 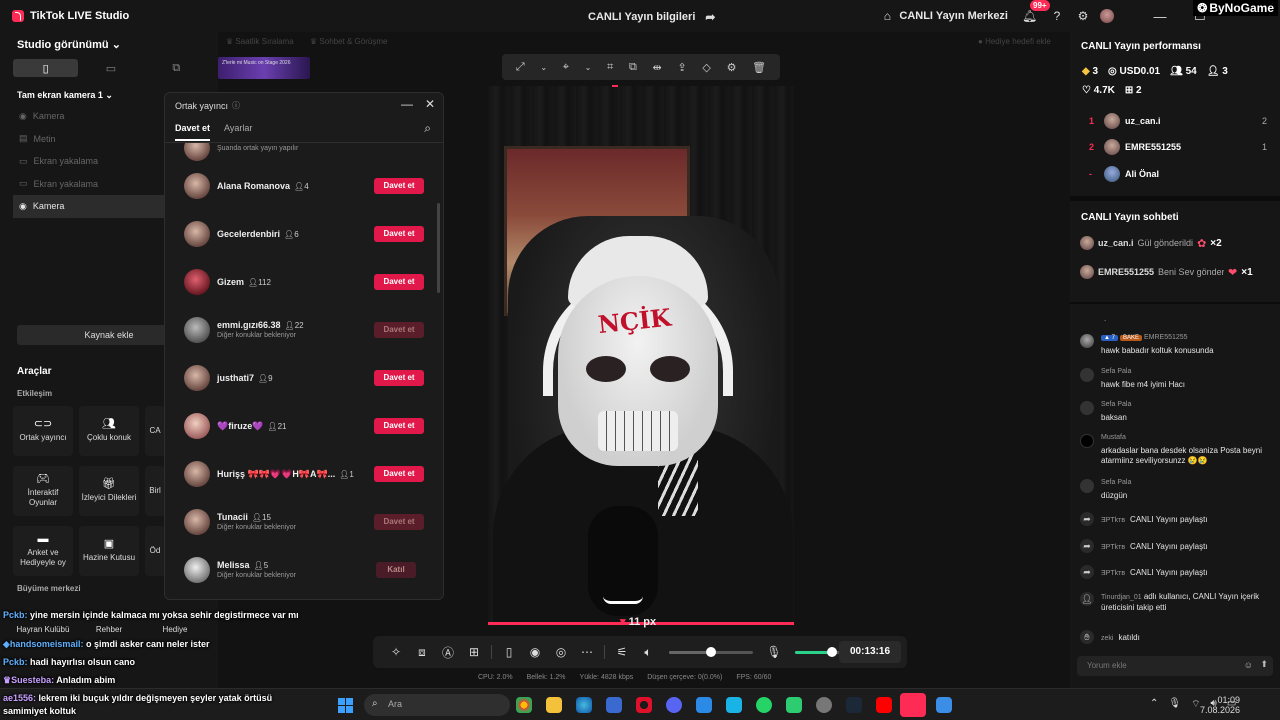 I want to click on tool-partial: Birl, so click(x=155, y=491).